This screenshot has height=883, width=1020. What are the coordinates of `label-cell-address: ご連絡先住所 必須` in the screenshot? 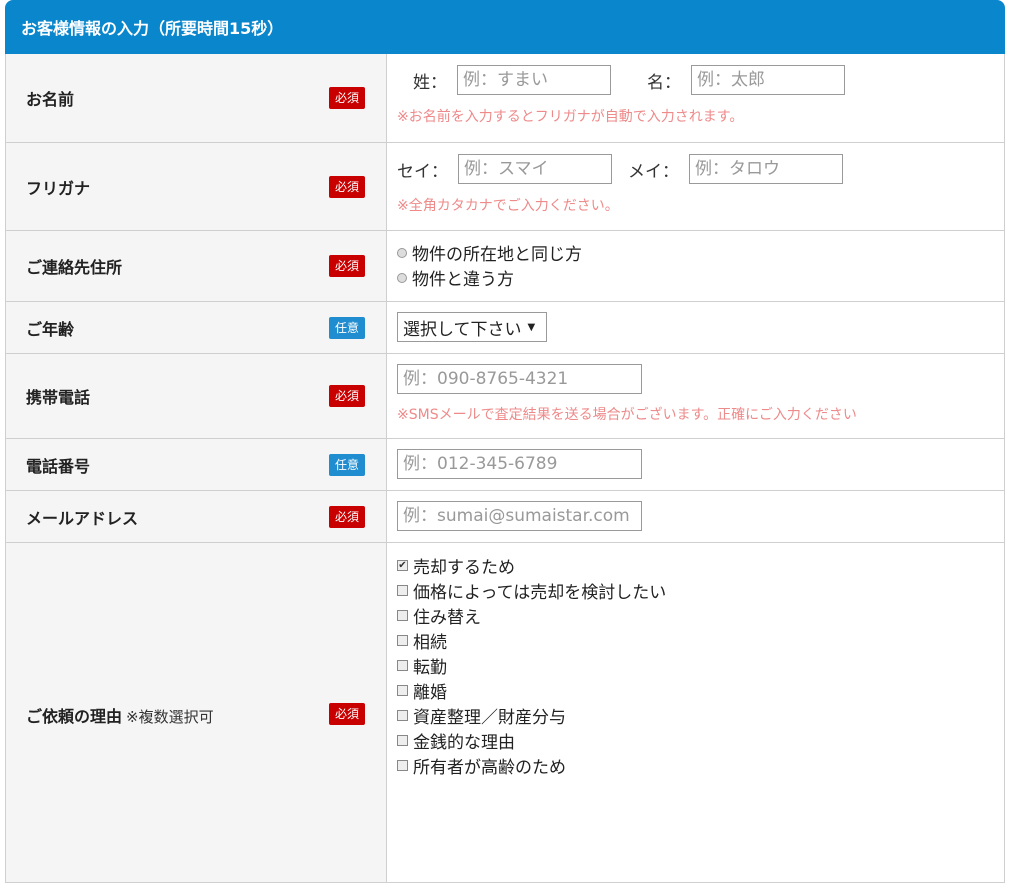 It's located at (196, 266).